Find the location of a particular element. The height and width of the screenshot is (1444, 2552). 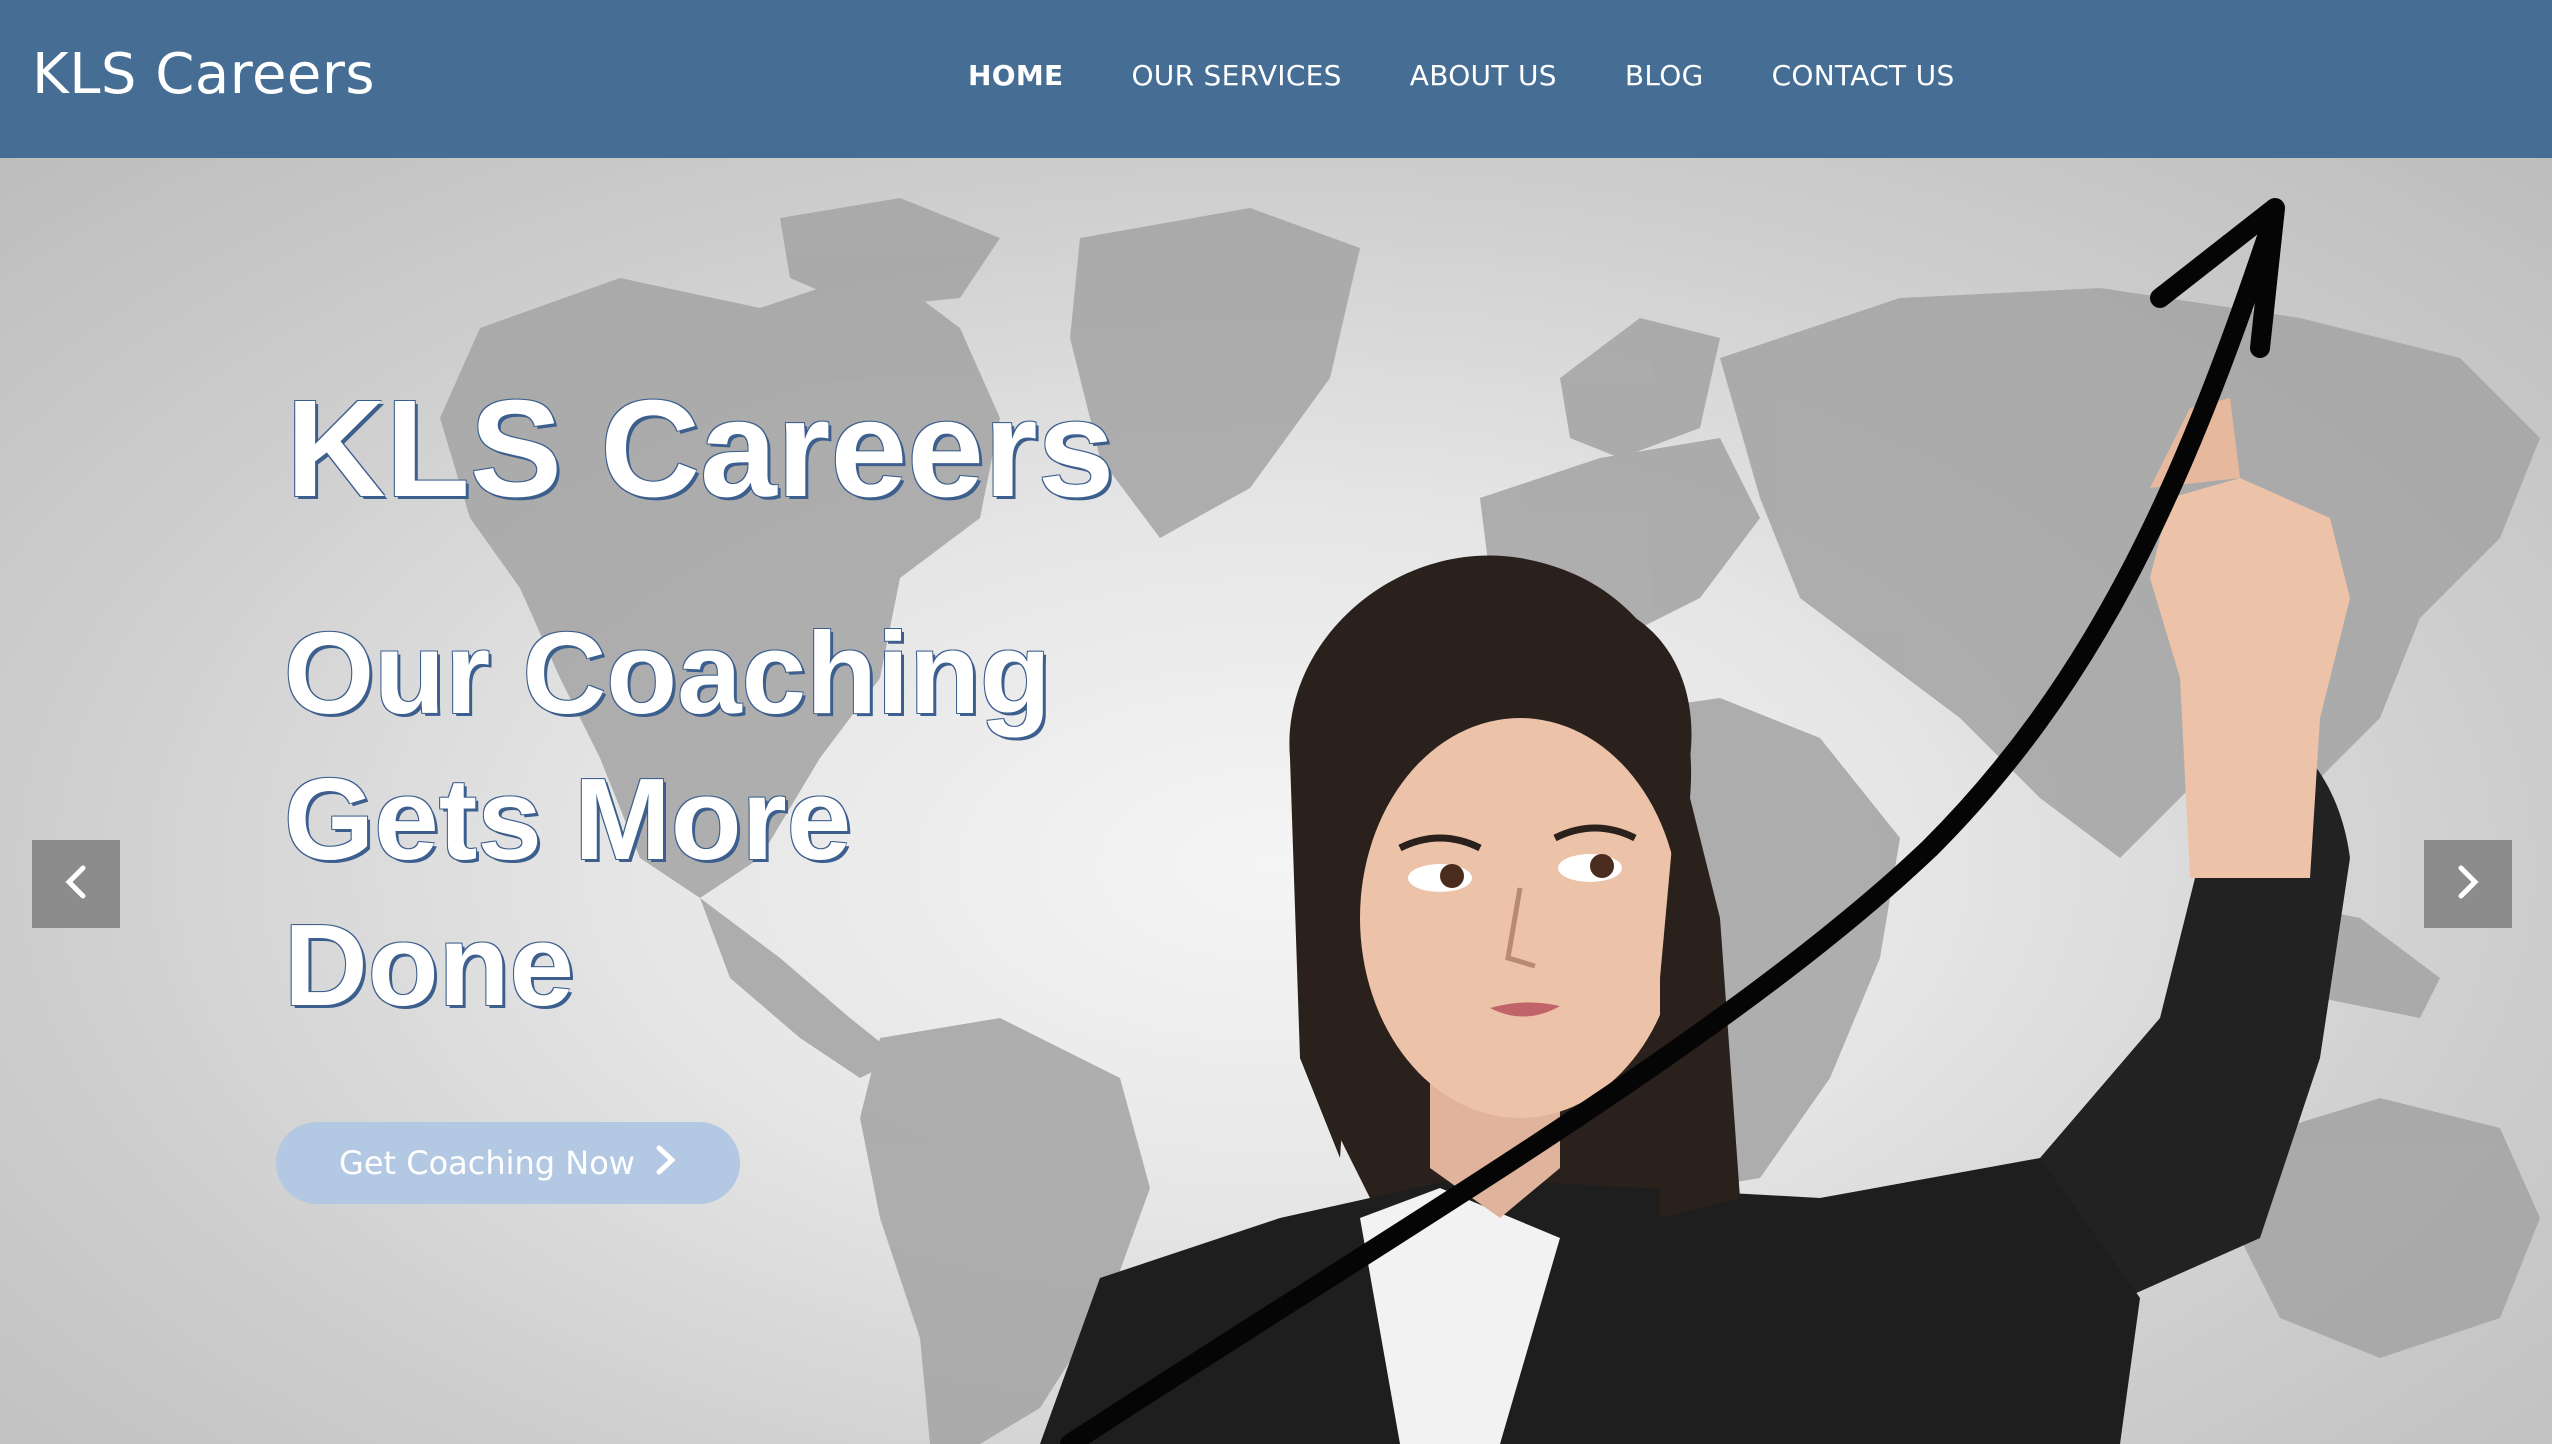

get-coaching-now-button: Get Coaching Now is located at coordinates (508, 1163).